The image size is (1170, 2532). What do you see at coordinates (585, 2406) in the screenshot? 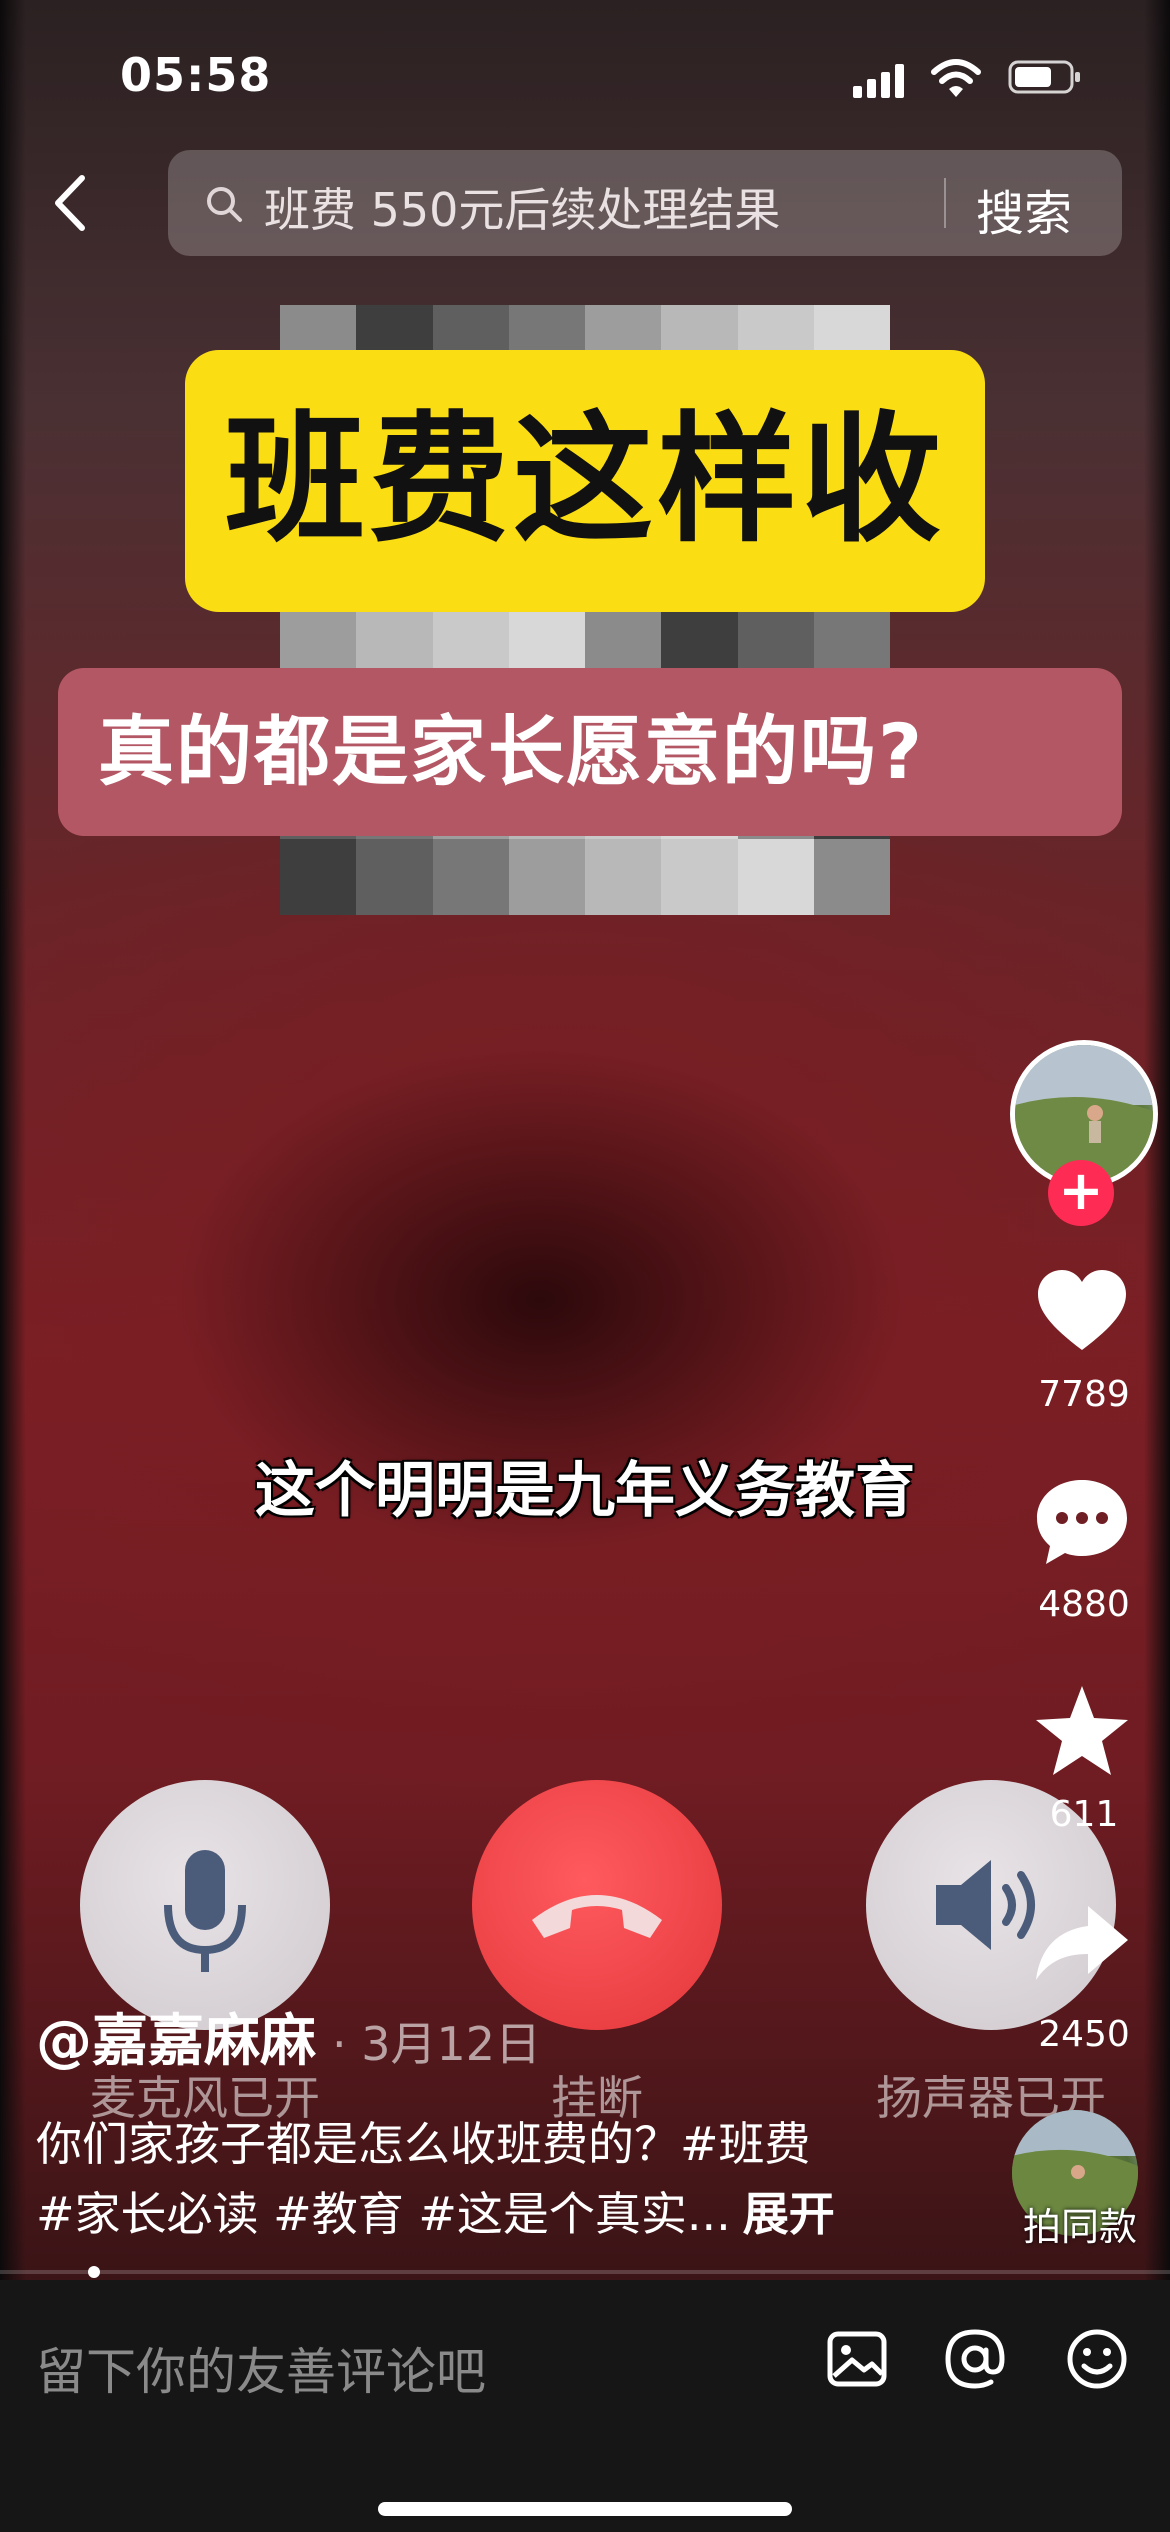
I see `comment-bar: 留下你的友善评论吧` at bounding box center [585, 2406].